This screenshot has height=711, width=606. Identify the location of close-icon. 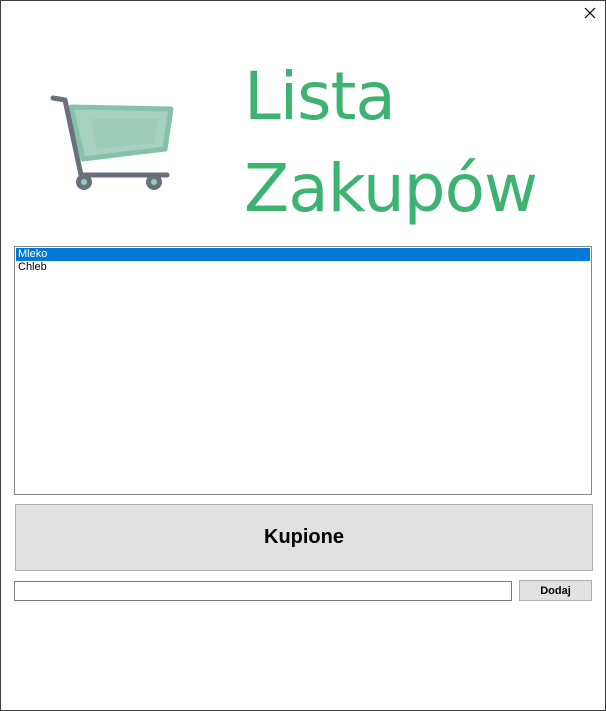
(590, 15).